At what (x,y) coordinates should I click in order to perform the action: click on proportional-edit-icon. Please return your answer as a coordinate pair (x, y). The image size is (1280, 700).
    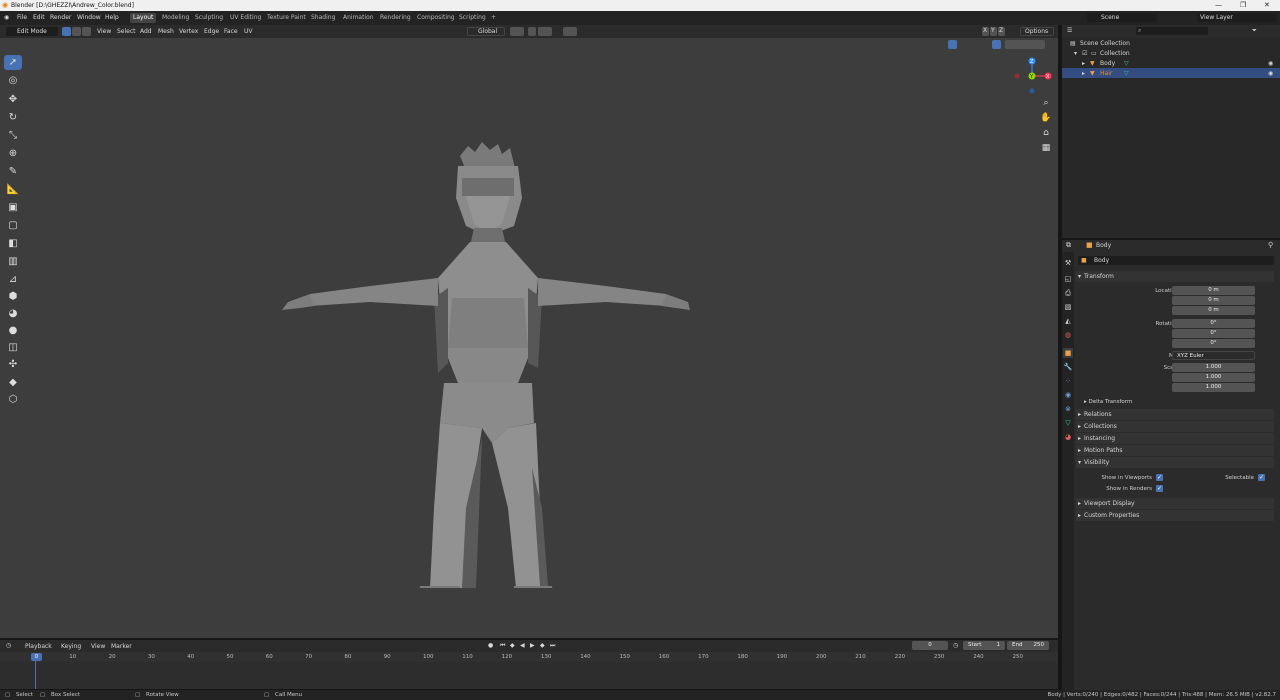
    Looking at the image, I should click on (570, 31).